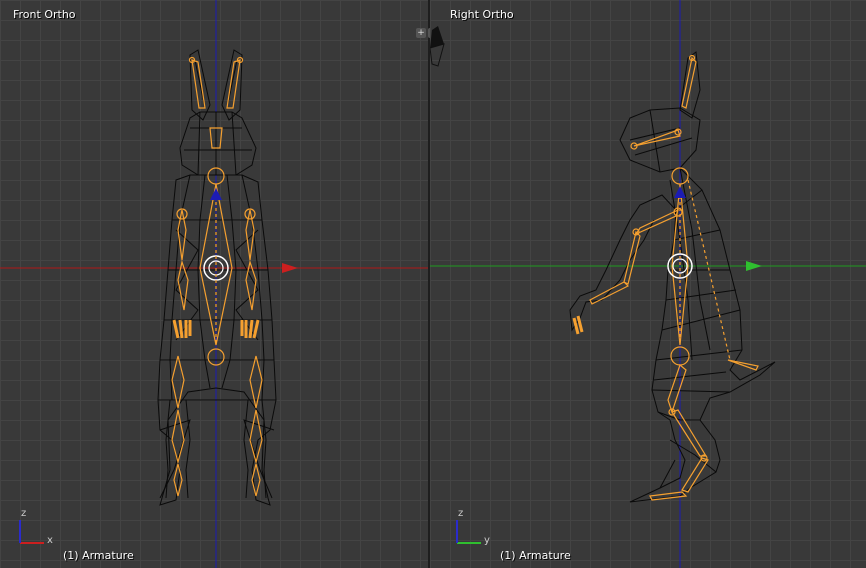 This screenshot has height=568, width=866. I want to click on plus-icon: +, so click(421, 33).